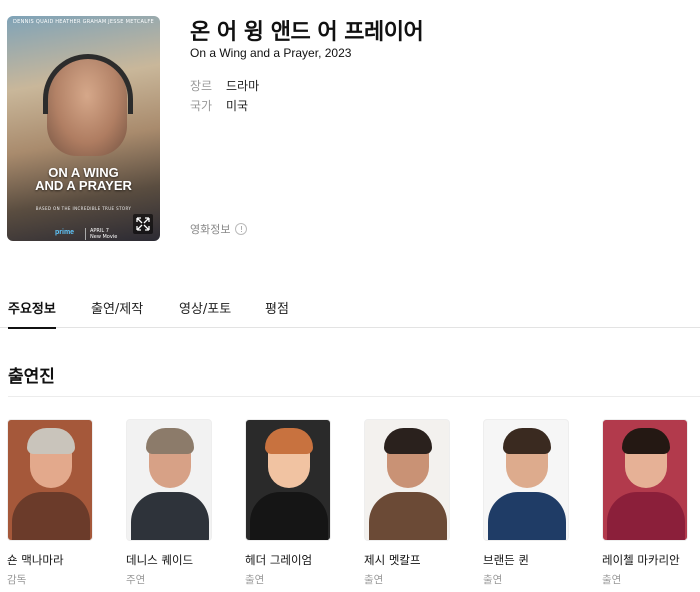 This screenshot has width=700, height=592. What do you see at coordinates (32, 308) in the screenshot?
I see `tab-main-info: 주요정보` at bounding box center [32, 308].